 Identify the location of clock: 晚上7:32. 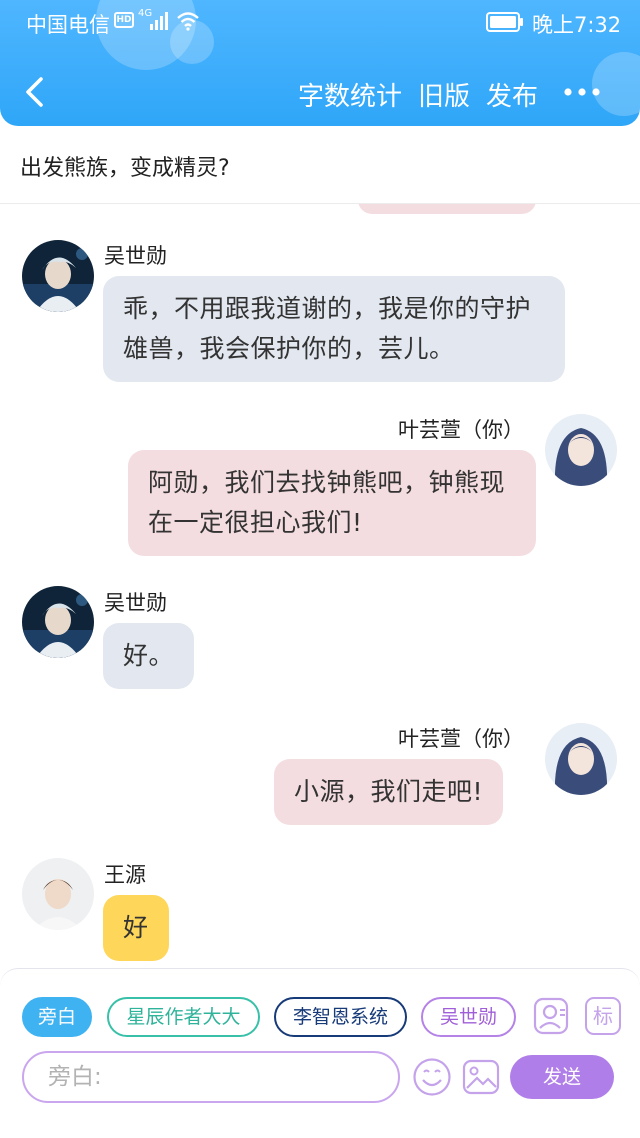
(577, 25).